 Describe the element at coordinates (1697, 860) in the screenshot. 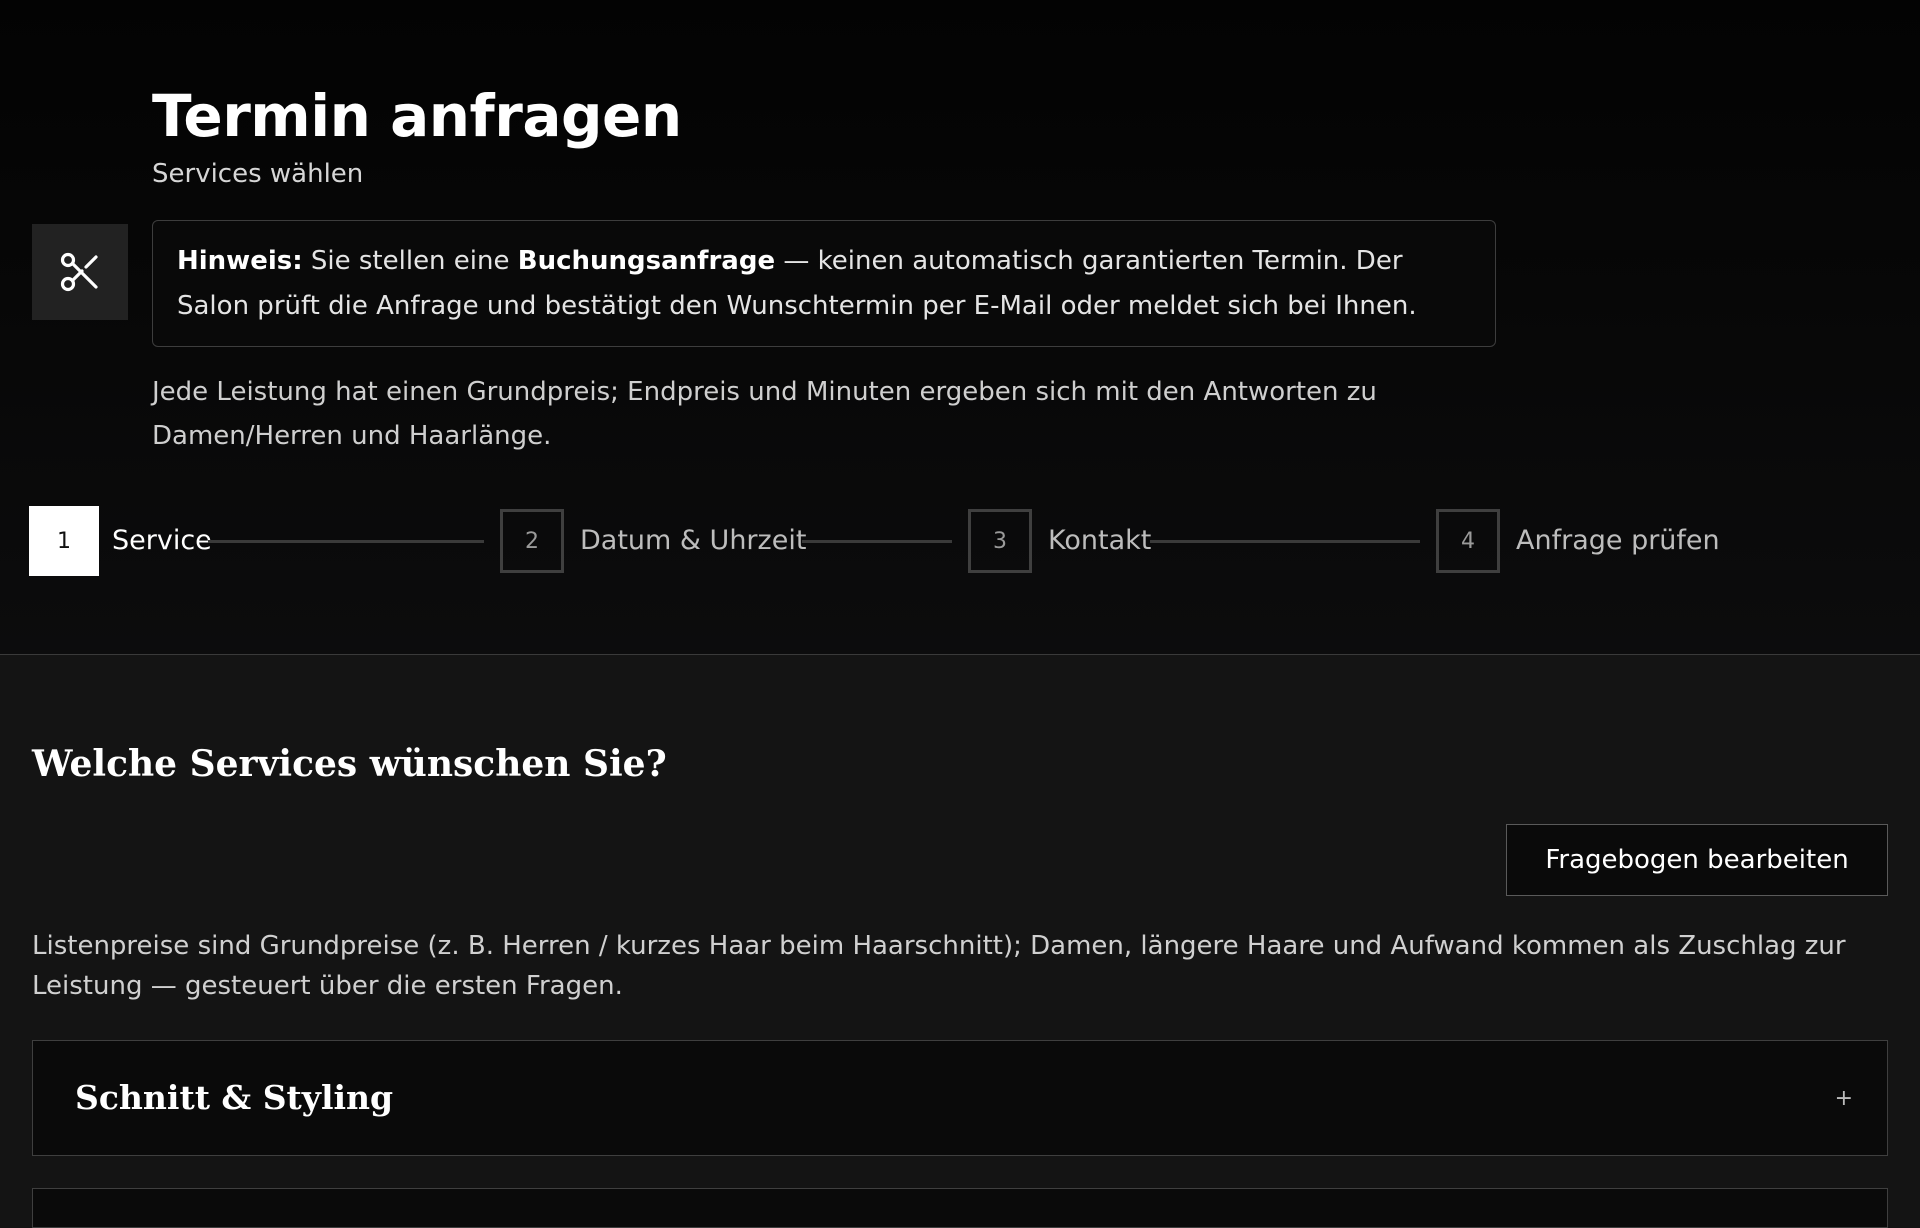

I see `edit-questionnaire-button: Fragebogen bearbeiten` at that location.